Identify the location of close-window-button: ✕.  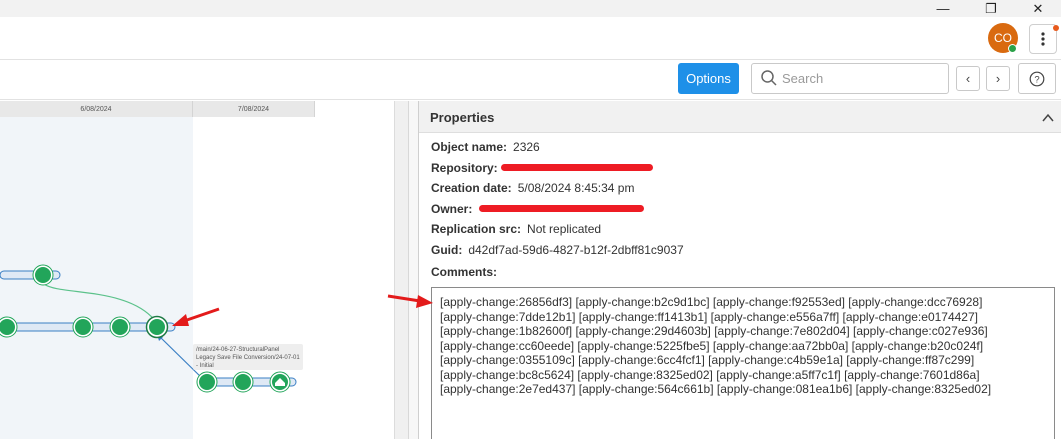
(1038, 8).